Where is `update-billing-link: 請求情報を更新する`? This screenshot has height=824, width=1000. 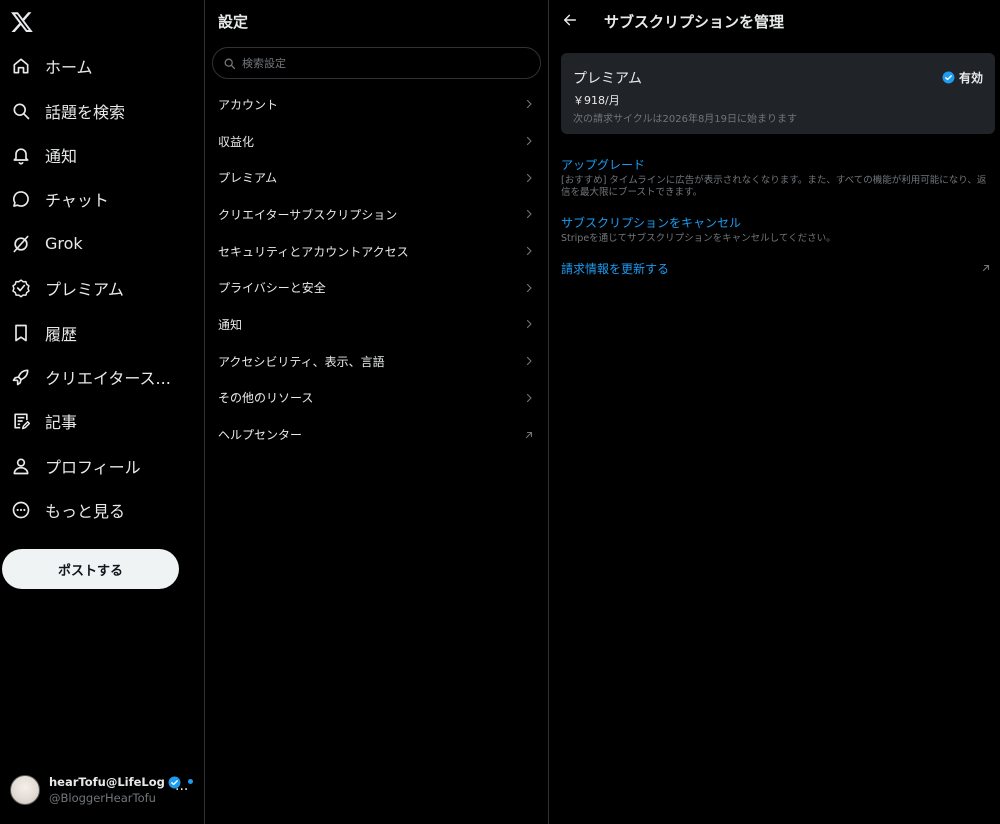
update-billing-link: 請求情報を更新する is located at coordinates (776, 268).